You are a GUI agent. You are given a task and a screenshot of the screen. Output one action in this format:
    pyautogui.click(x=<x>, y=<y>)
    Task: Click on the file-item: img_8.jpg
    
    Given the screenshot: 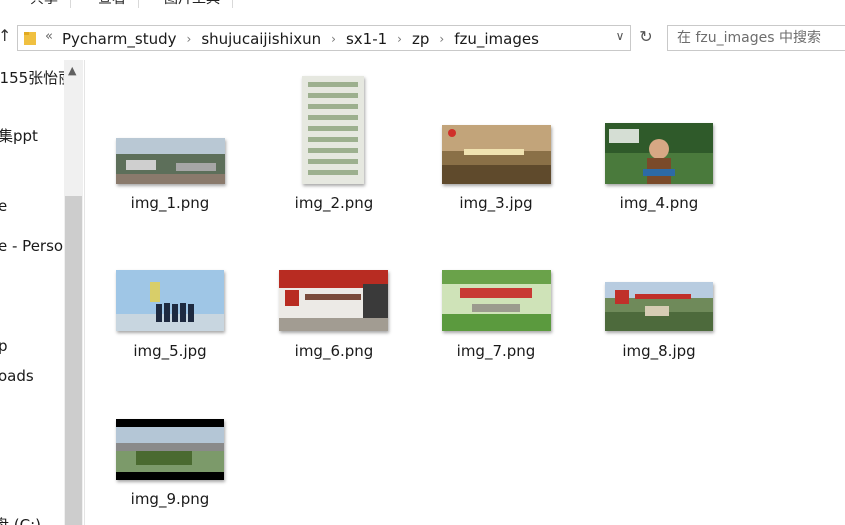 What is the action you would take?
    pyautogui.click(x=659, y=295)
    